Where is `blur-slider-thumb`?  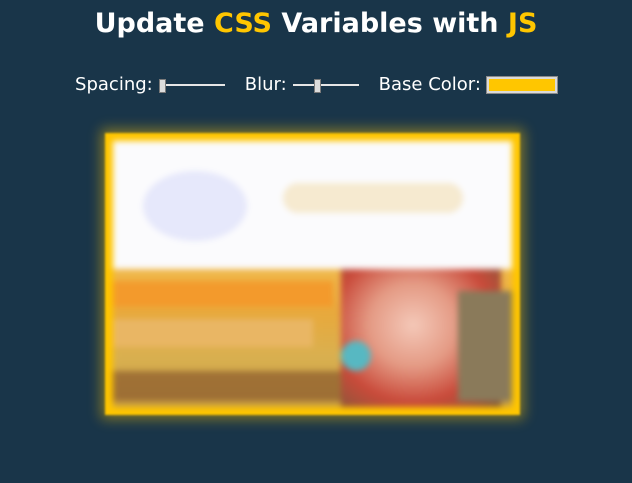
blur-slider-thumb is located at coordinates (317, 86).